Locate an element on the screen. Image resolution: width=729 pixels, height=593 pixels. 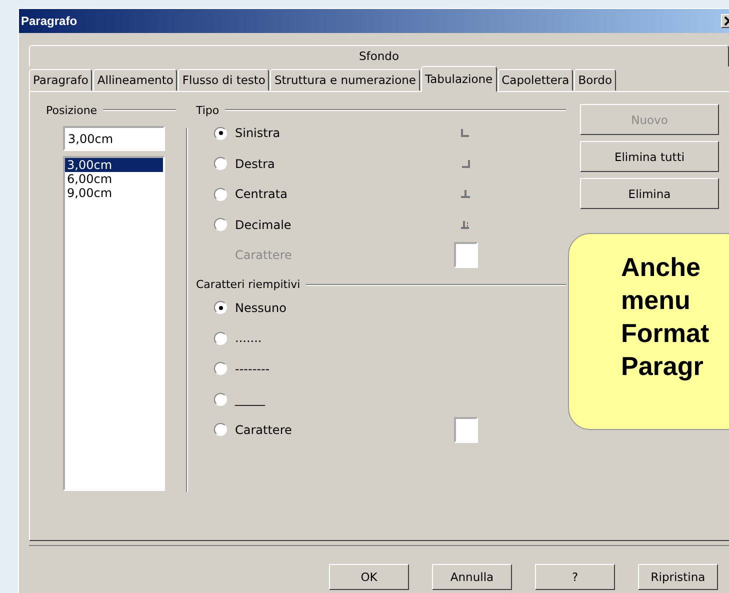
radio-label: Decimale is located at coordinates (263, 225).